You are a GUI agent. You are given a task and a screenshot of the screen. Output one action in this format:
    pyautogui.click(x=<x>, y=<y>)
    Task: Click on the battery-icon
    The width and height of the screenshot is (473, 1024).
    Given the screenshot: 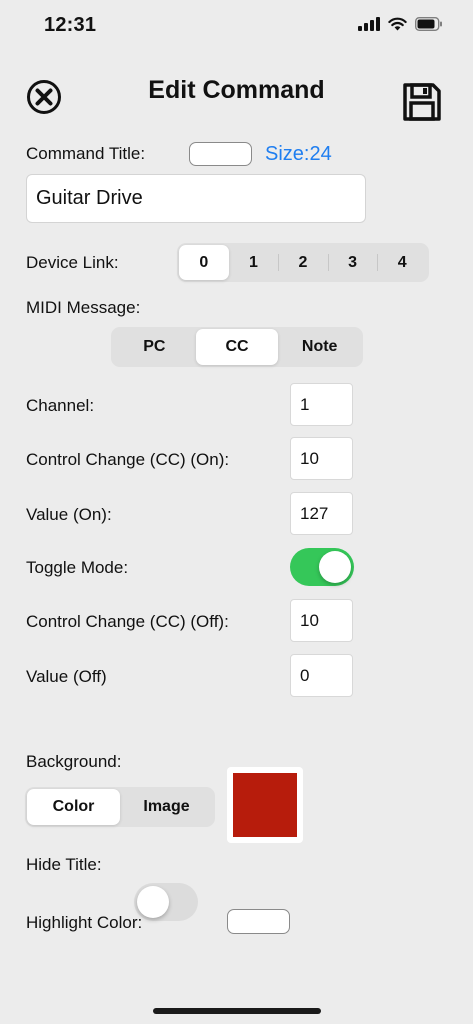 What is the action you would take?
    pyautogui.click(x=428, y=24)
    